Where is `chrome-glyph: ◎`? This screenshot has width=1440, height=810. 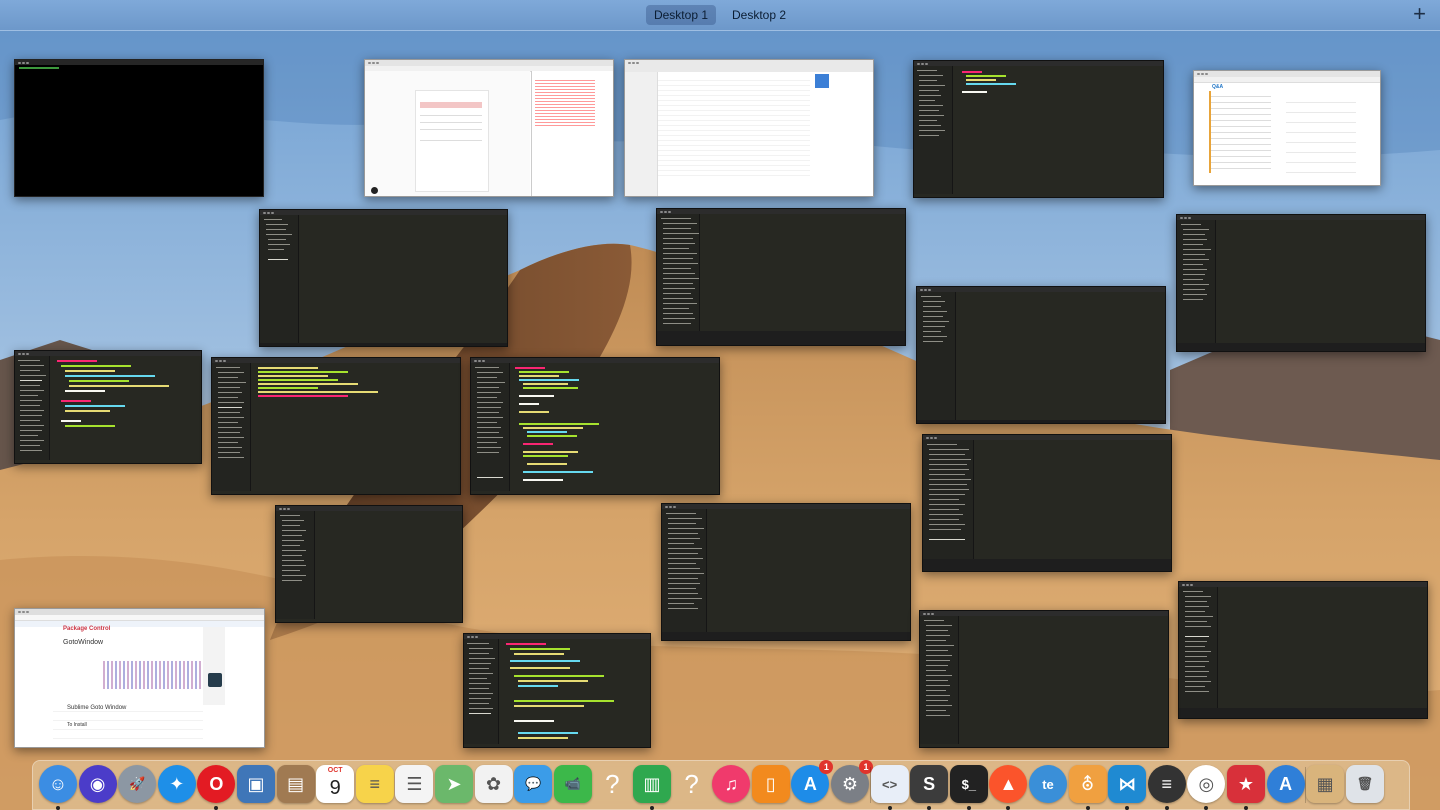 chrome-glyph: ◎ is located at coordinates (1206, 783).